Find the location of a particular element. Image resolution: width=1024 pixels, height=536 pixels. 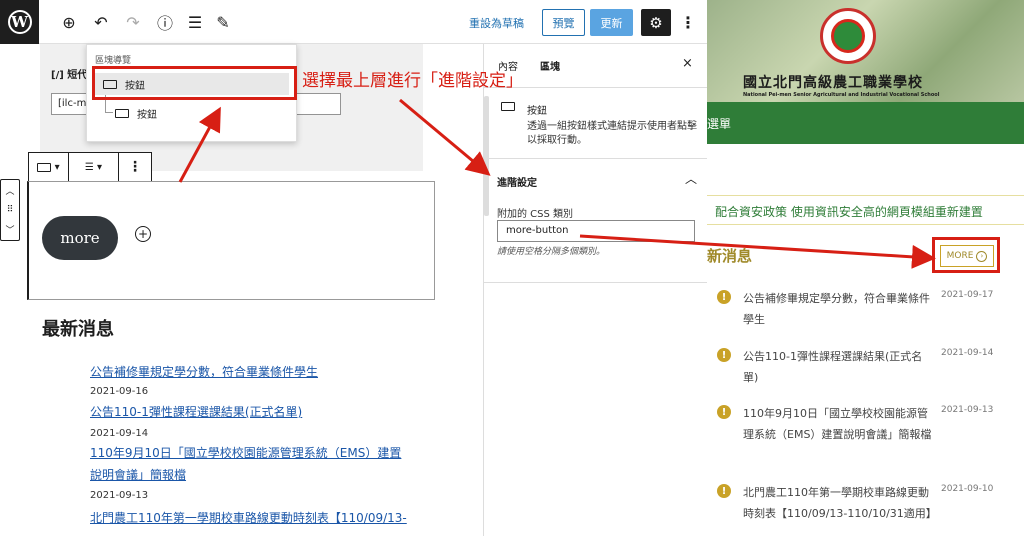

news-heading: 最新消息 is located at coordinates (78, 329).